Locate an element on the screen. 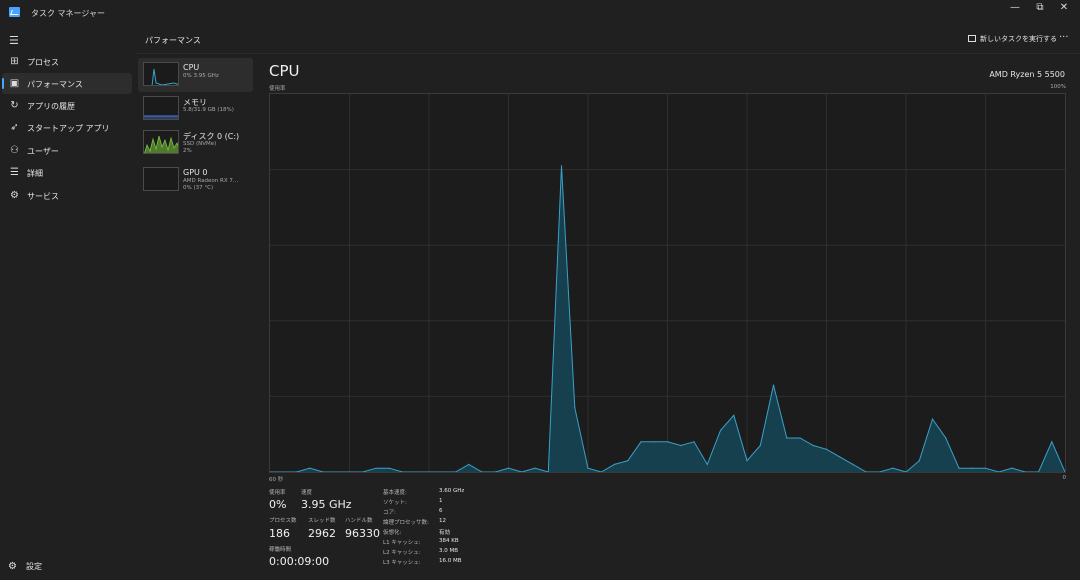  nav-item-label: 詳細 is located at coordinates (35, 173).